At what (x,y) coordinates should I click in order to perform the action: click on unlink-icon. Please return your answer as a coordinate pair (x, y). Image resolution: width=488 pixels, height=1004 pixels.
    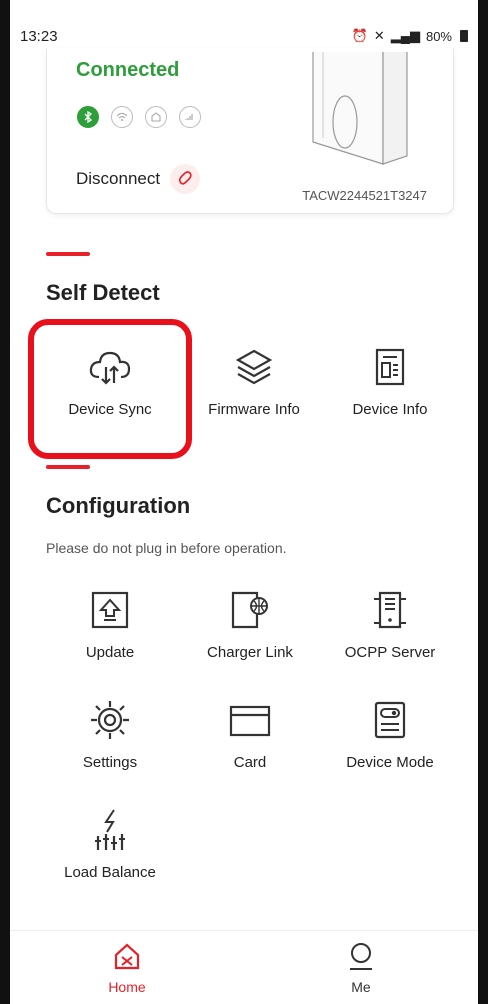
    Looking at the image, I should click on (185, 179).